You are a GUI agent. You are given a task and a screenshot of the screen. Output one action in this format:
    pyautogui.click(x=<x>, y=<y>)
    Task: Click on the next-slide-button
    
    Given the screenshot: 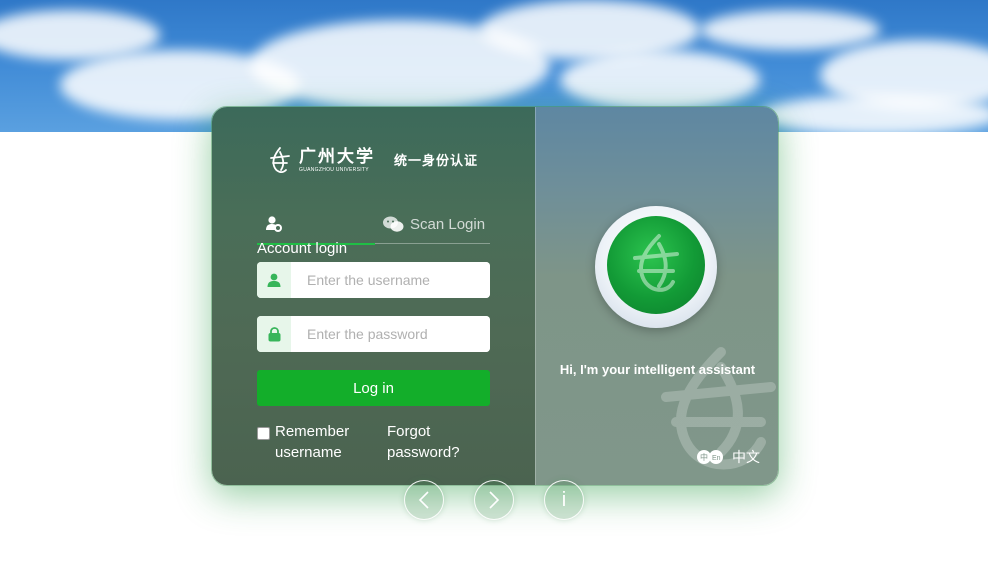 What is the action you would take?
    pyautogui.click(x=494, y=500)
    